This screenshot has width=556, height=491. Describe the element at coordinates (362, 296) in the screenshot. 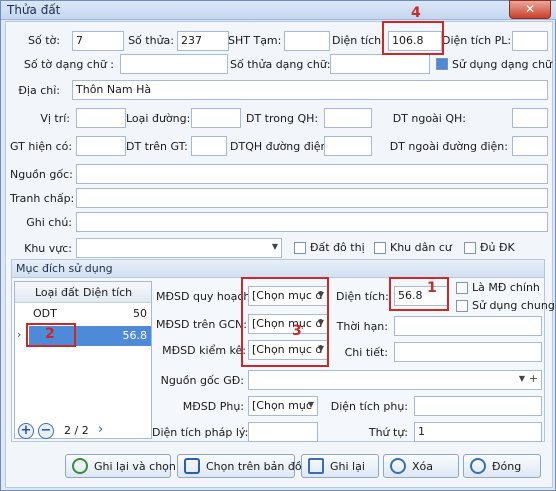

I see `dien-tich-md-label: Diện tích:` at that location.